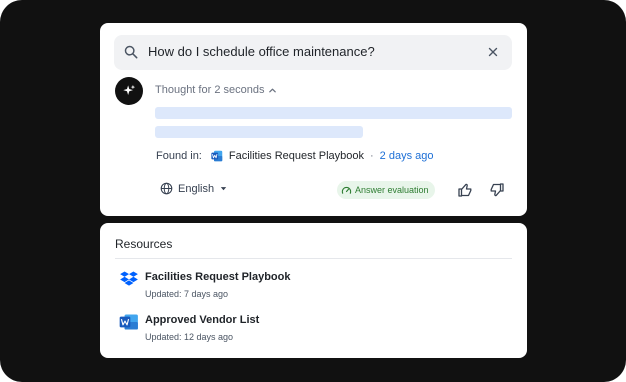 The image size is (626, 382). What do you see at coordinates (166, 188) in the screenshot?
I see `globe-icon` at bounding box center [166, 188].